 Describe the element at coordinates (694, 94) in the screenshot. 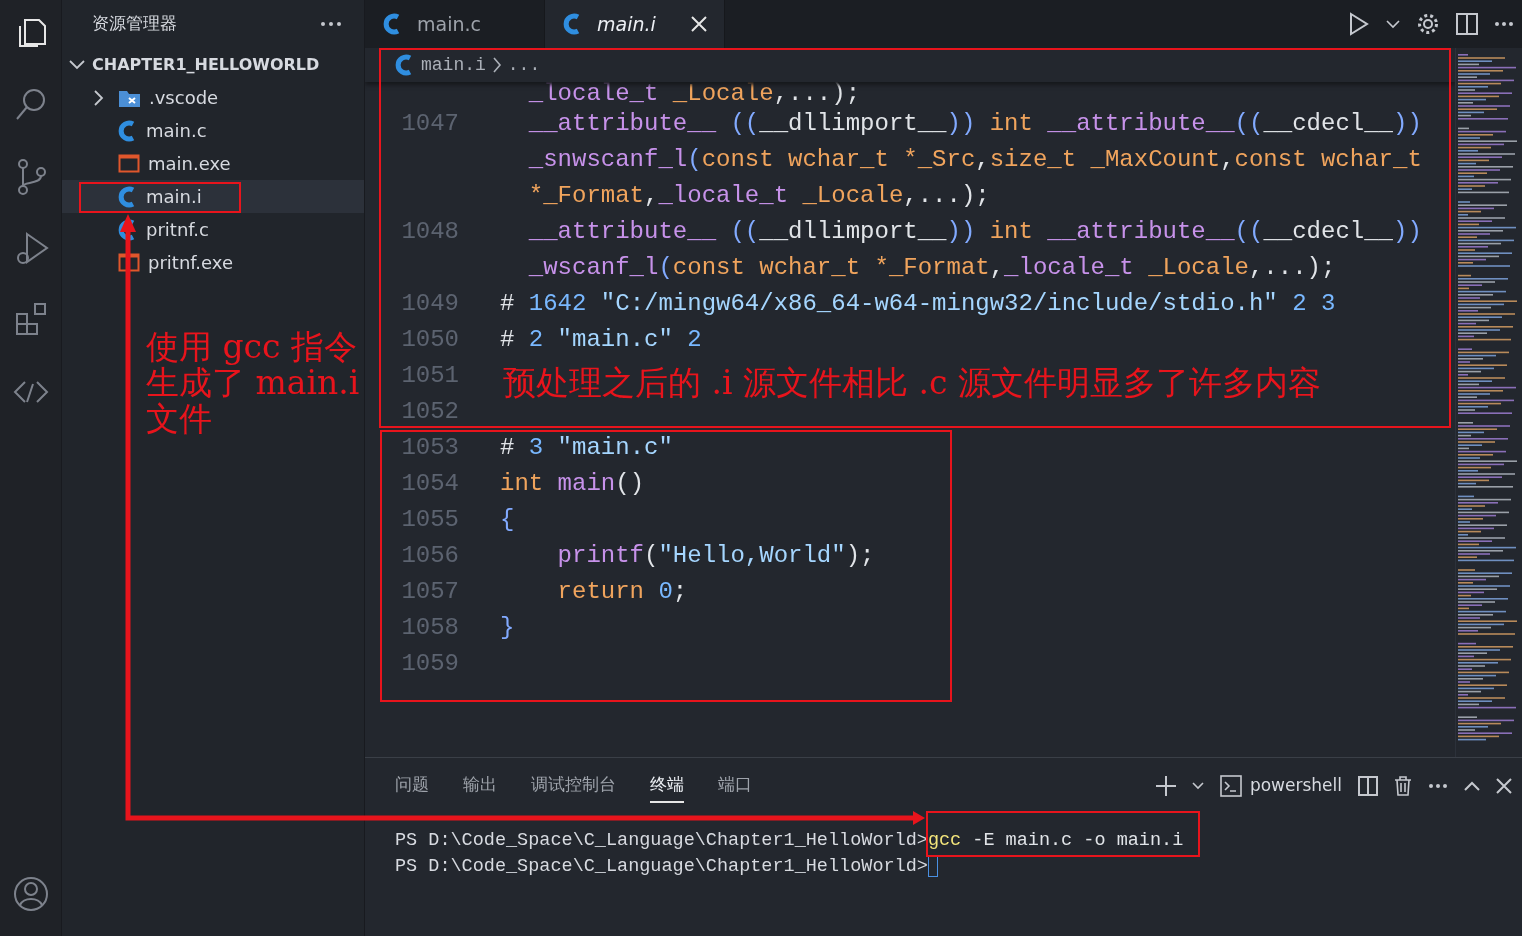

I see `code-line: _locale_t _Locale,...);` at that location.